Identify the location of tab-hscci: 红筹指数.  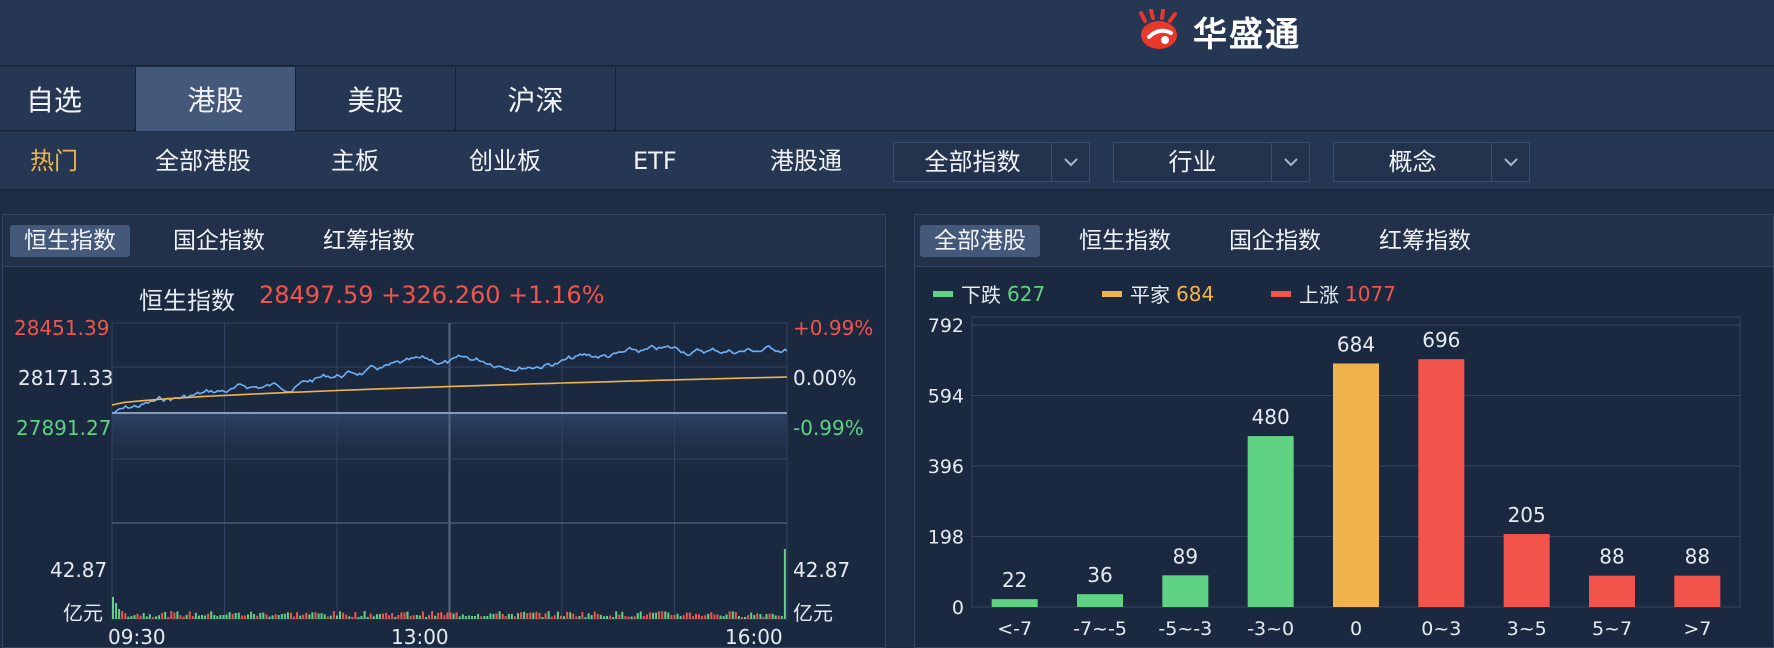
(369, 241).